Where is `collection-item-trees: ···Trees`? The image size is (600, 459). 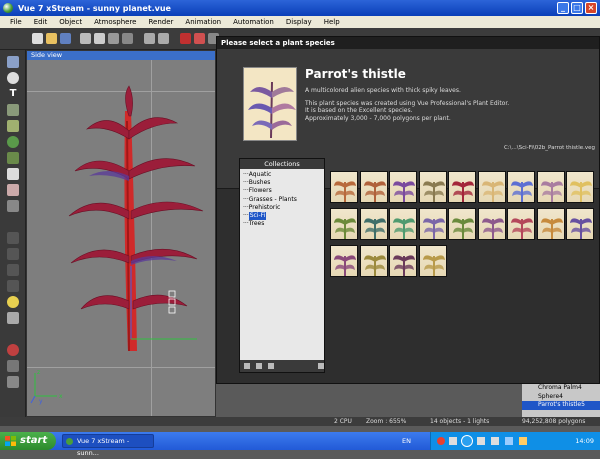
collection-item-trees: ···Trees is located at coordinates (282, 224).